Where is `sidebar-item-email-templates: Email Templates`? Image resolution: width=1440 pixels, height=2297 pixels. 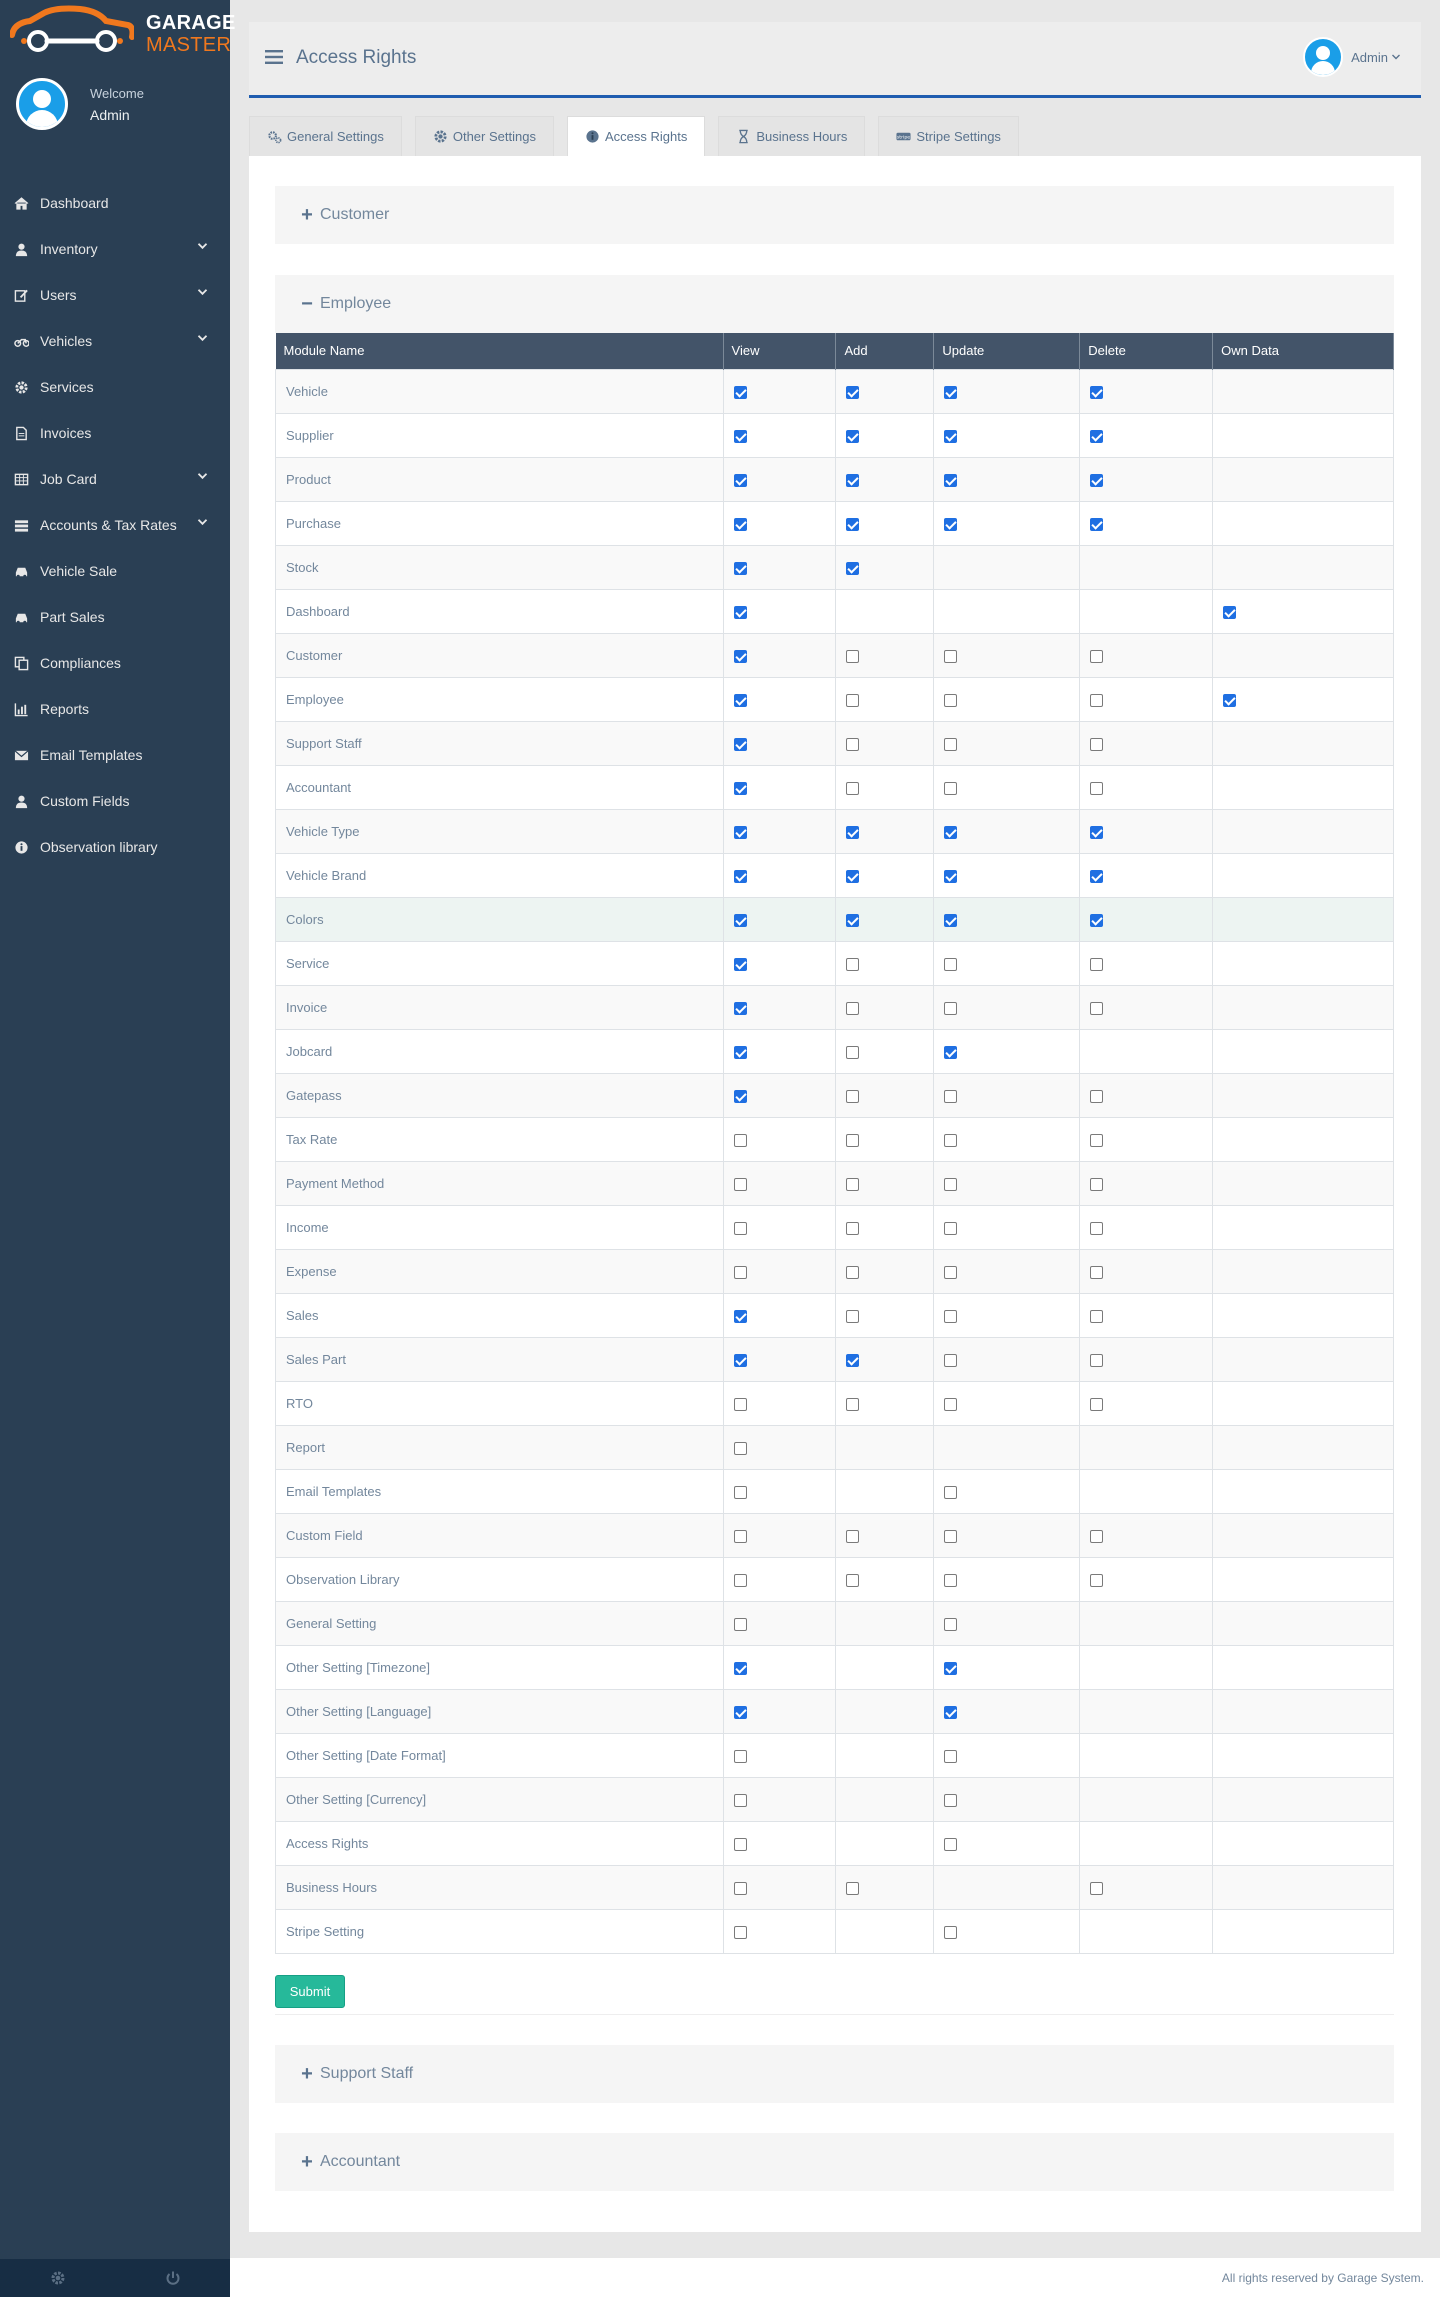 sidebar-item-email-templates: Email Templates is located at coordinates (115, 755).